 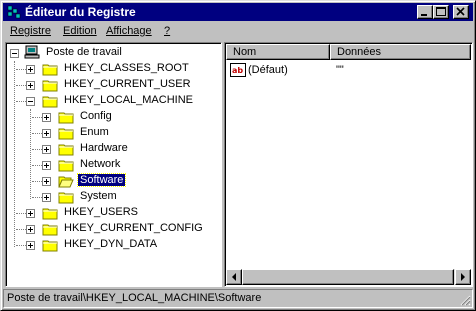 I want to click on registry-app-icon, so click(x=14, y=12).